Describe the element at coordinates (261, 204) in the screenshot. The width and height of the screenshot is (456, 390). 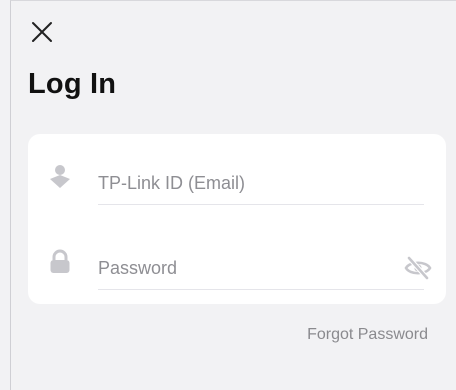
I see `email-underline` at that location.